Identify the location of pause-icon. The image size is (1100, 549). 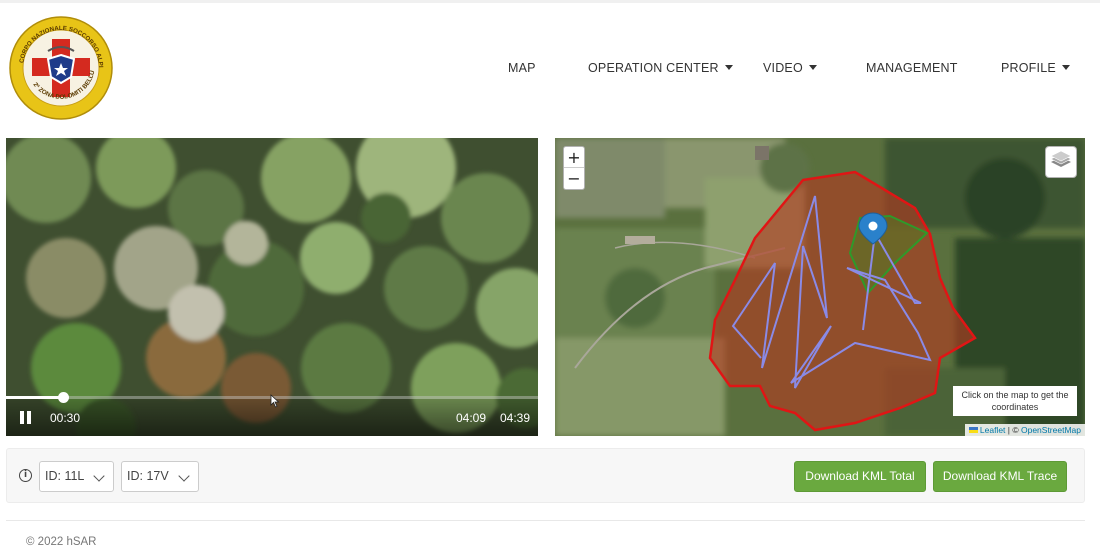
(26, 417).